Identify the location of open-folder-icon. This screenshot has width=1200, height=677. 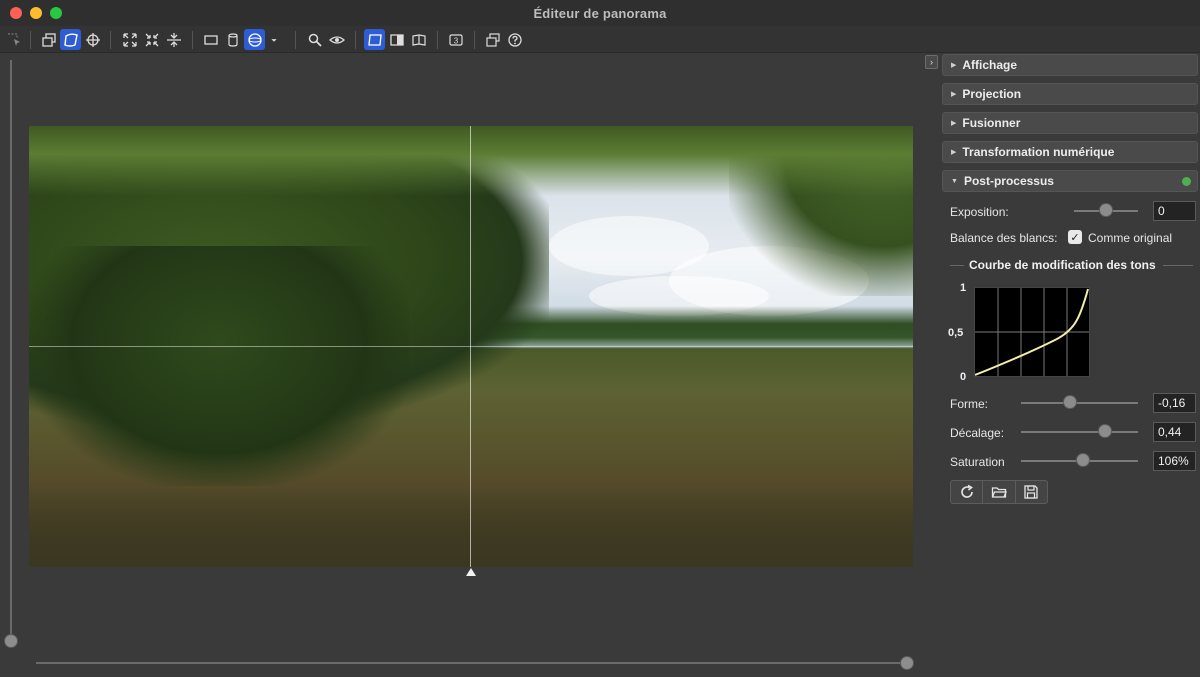
(999, 492).